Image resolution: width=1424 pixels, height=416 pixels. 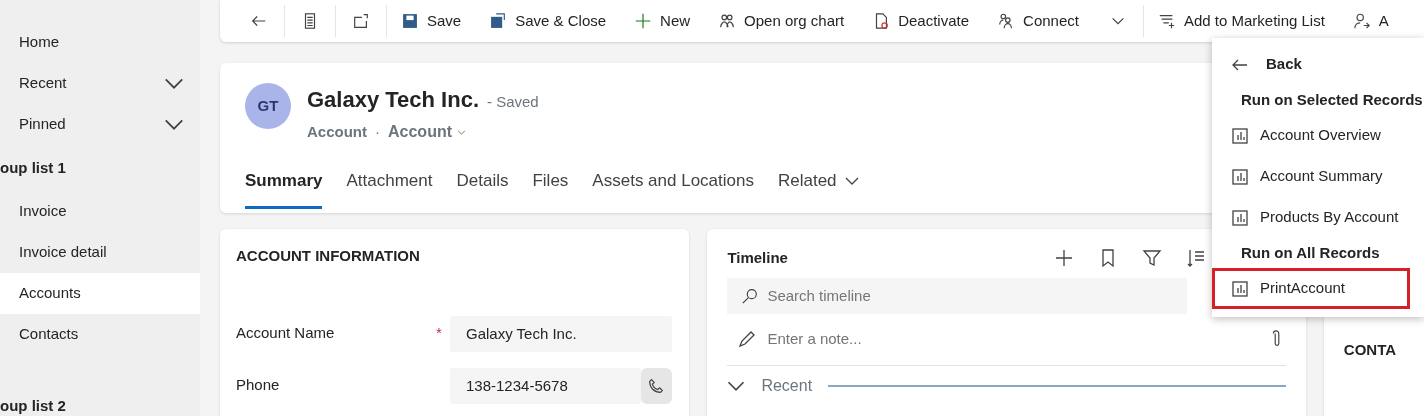 What do you see at coordinates (482, 188) in the screenshot?
I see `tab: Details` at bounding box center [482, 188].